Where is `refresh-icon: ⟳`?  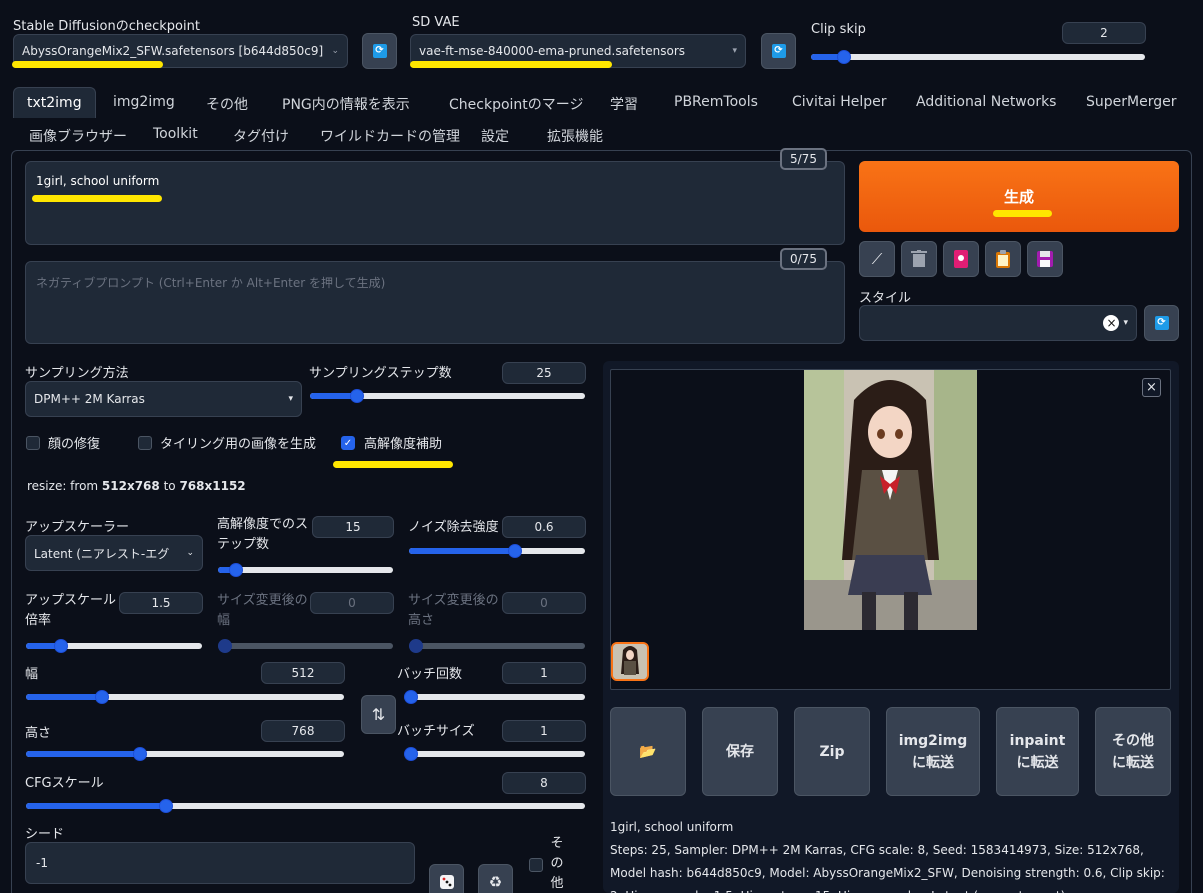
refresh-icon: ⟳ is located at coordinates (1161, 323).